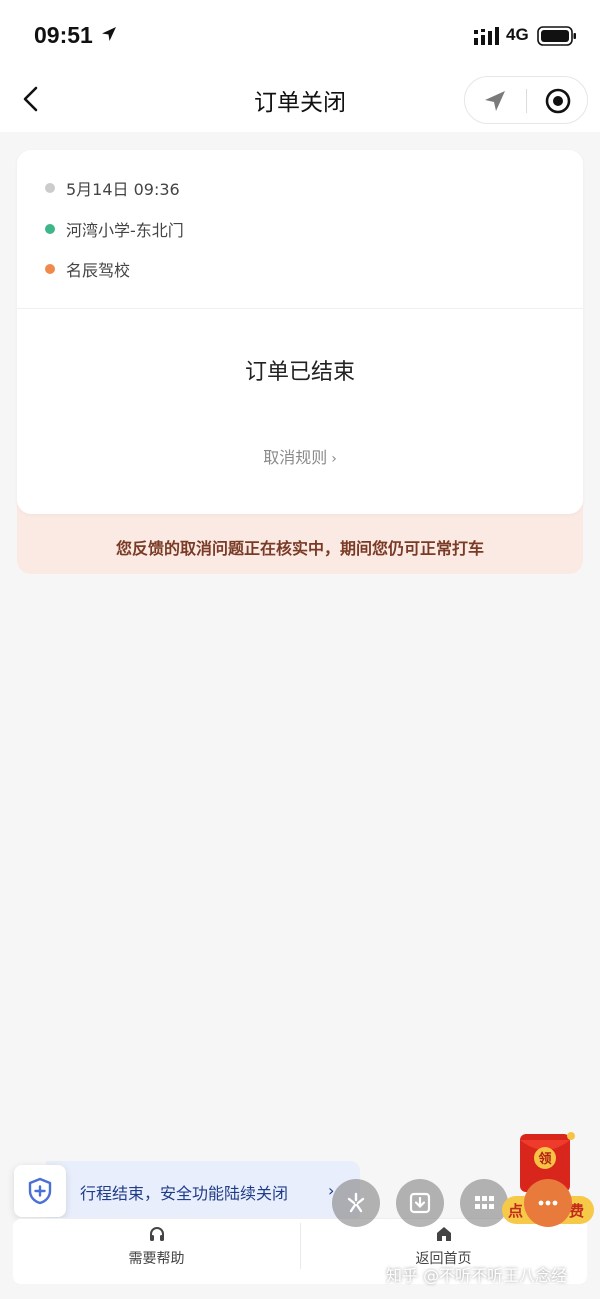 The height and width of the screenshot is (1299, 600). What do you see at coordinates (123, 189) in the screenshot?
I see `trip-time: 5月14日 09:36` at bounding box center [123, 189].